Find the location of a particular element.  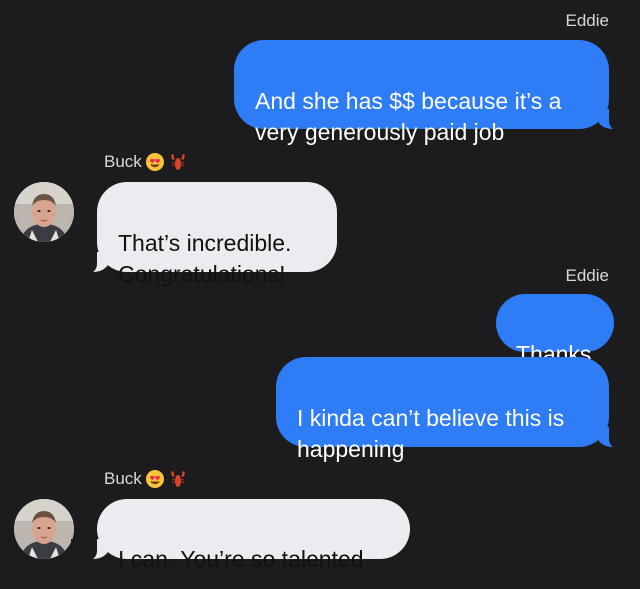

message-bubble-outgoing: Thanks is located at coordinates (555, 330).